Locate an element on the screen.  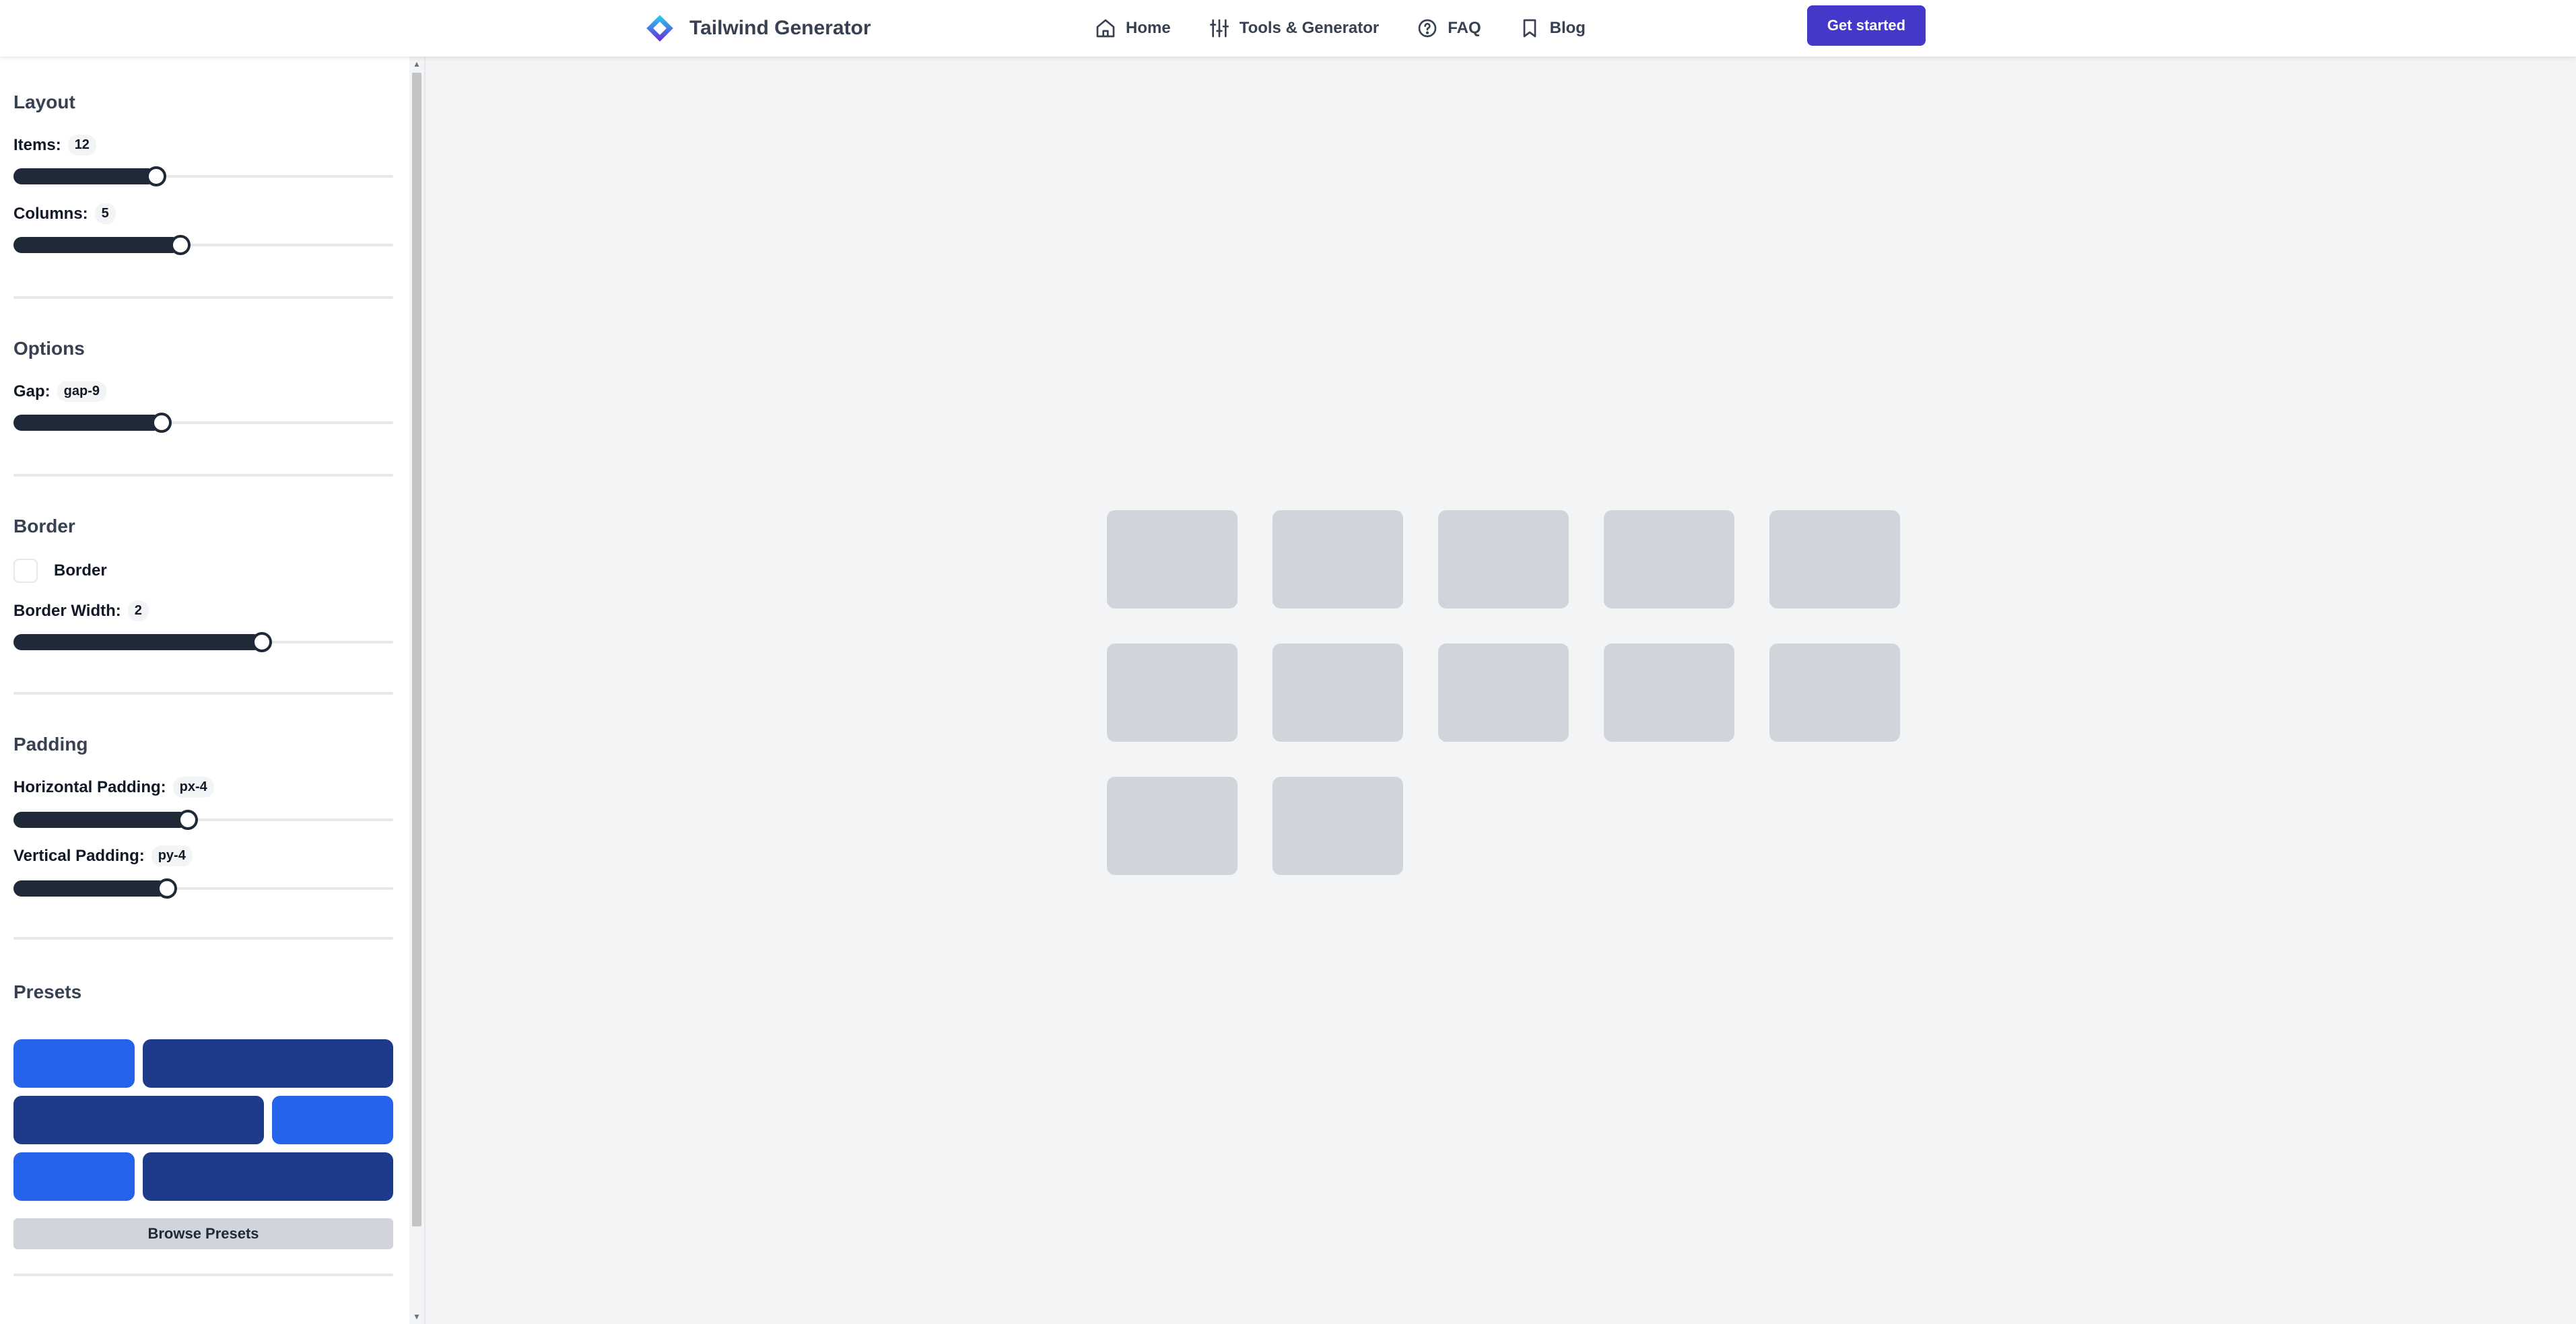
items-value-badge: 12 is located at coordinates (81, 145).